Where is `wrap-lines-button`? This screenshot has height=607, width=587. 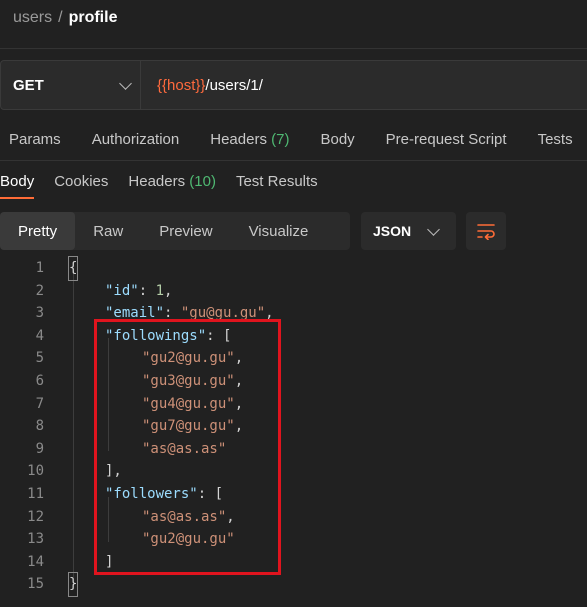 wrap-lines-button is located at coordinates (486, 231).